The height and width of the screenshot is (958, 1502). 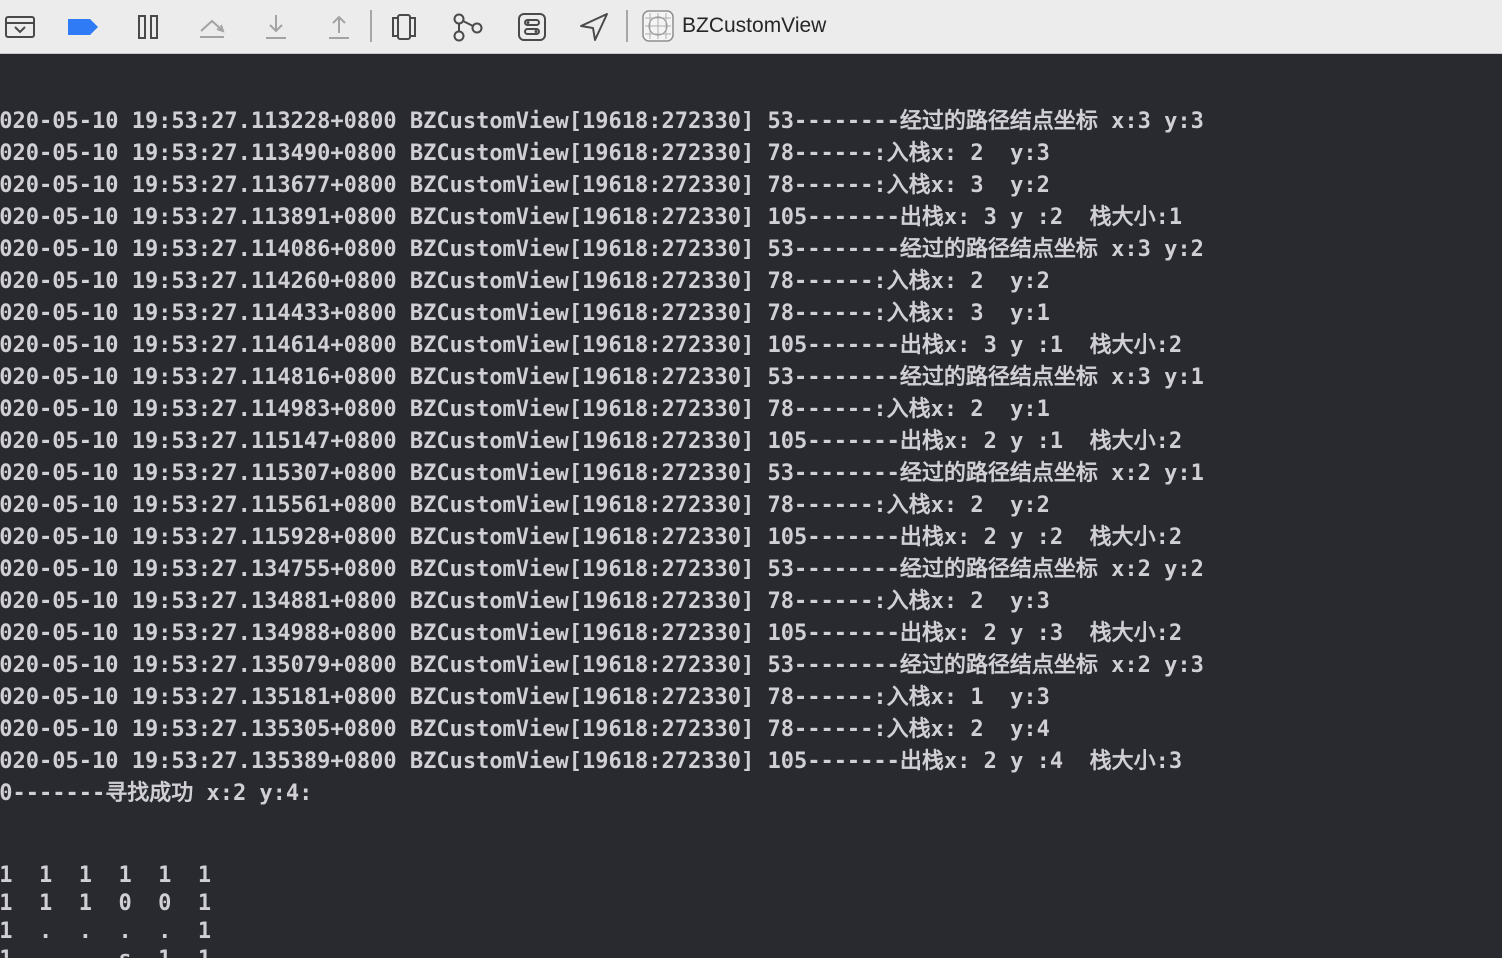 I want to click on step-into-icon, so click(x=276, y=27).